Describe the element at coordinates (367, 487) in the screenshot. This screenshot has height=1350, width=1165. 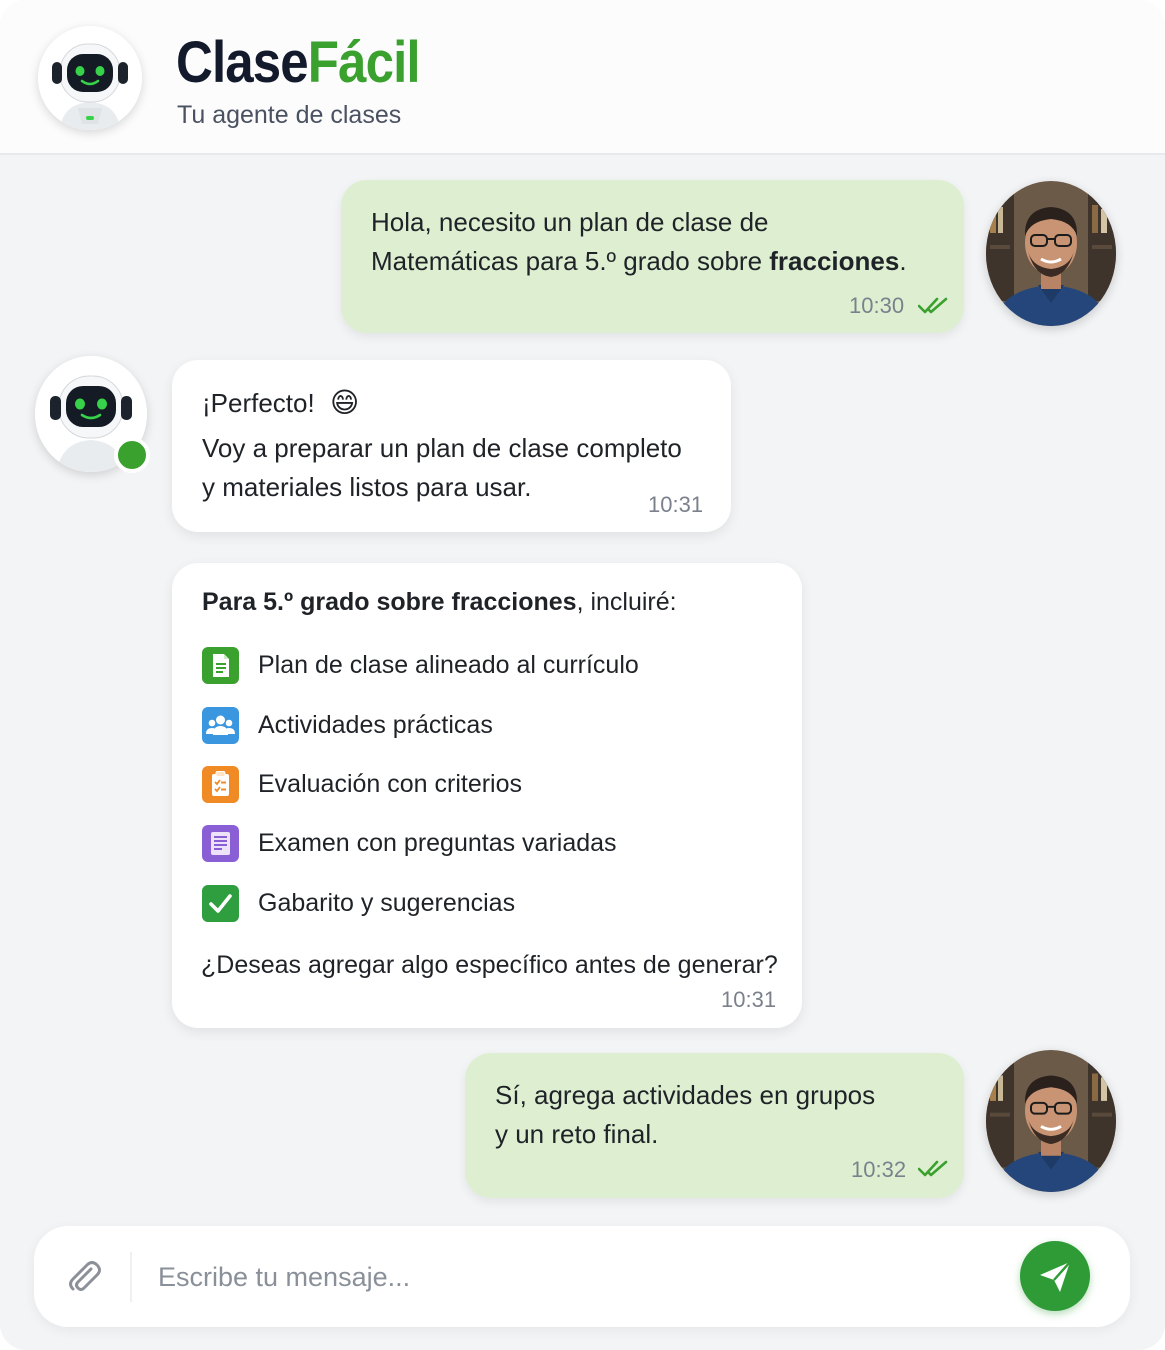
I see `message-text-line: y materiales listos para usar.` at that location.